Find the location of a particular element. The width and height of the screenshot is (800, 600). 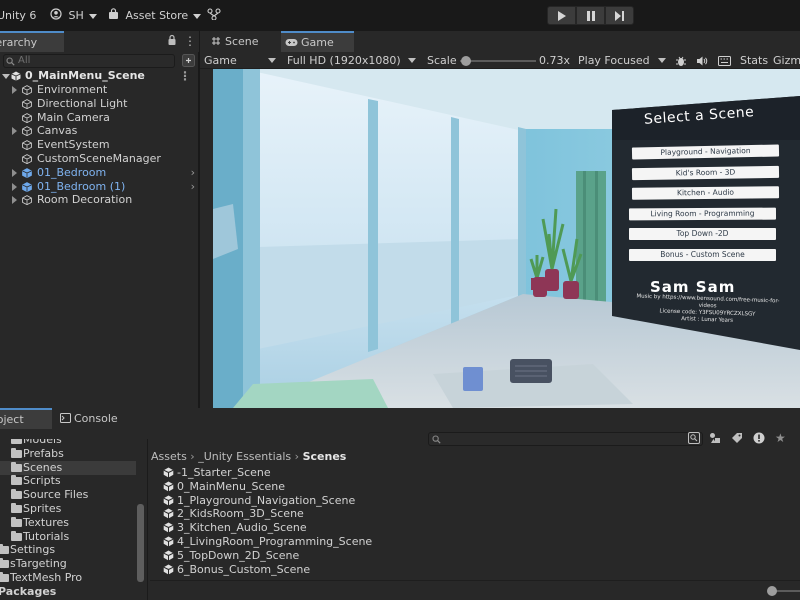

label-tag-icon is located at coordinates (737, 439).